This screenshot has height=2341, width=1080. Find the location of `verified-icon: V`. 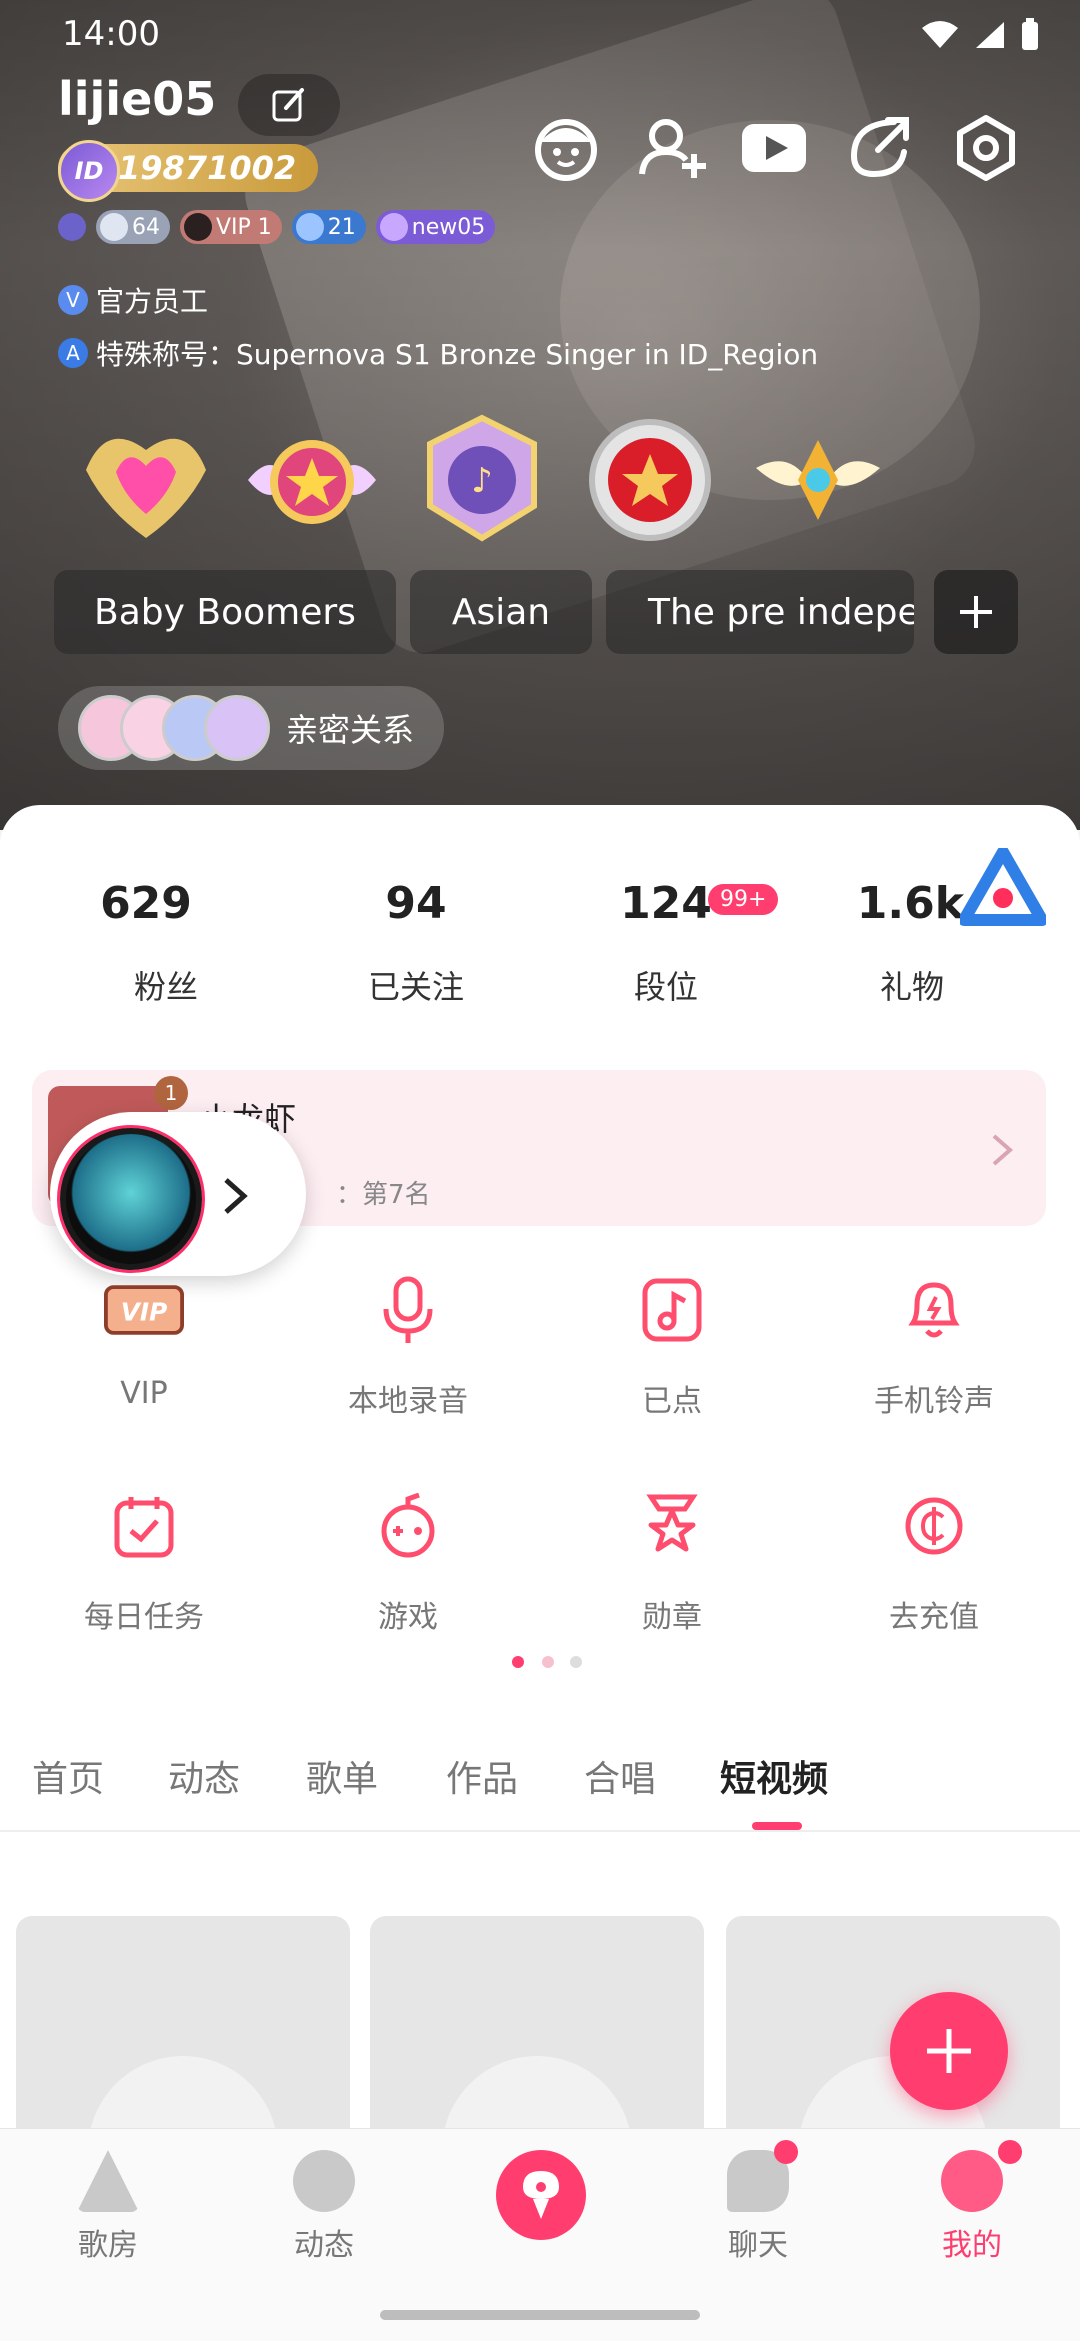

verified-icon: V is located at coordinates (73, 300).